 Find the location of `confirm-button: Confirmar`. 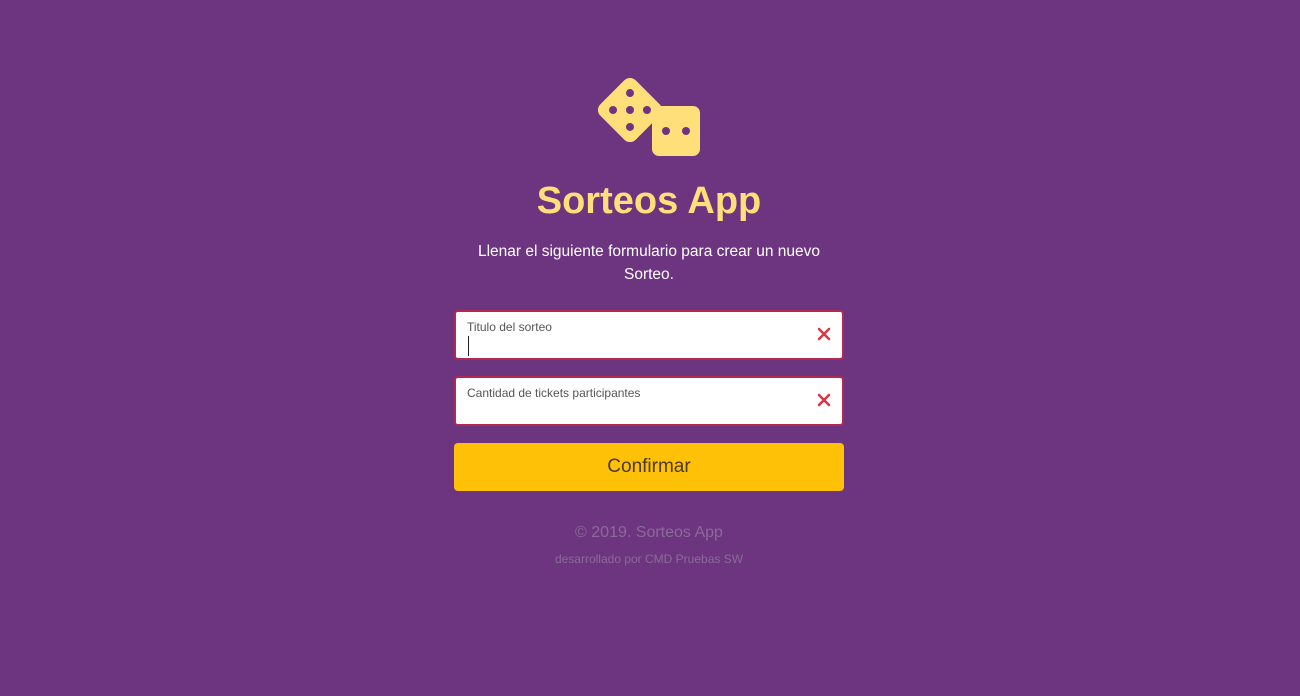

confirm-button: Confirmar is located at coordinates (649, 467).